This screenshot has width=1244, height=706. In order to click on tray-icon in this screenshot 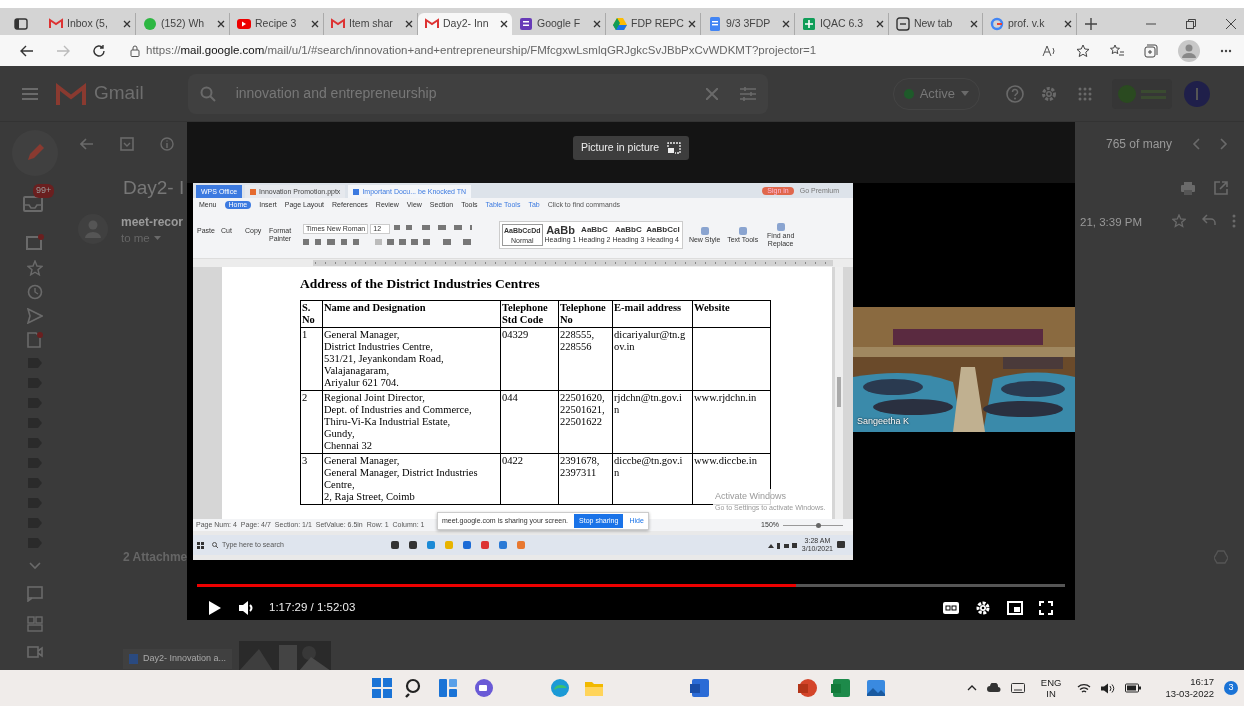, I will do `click(35, 243)`.